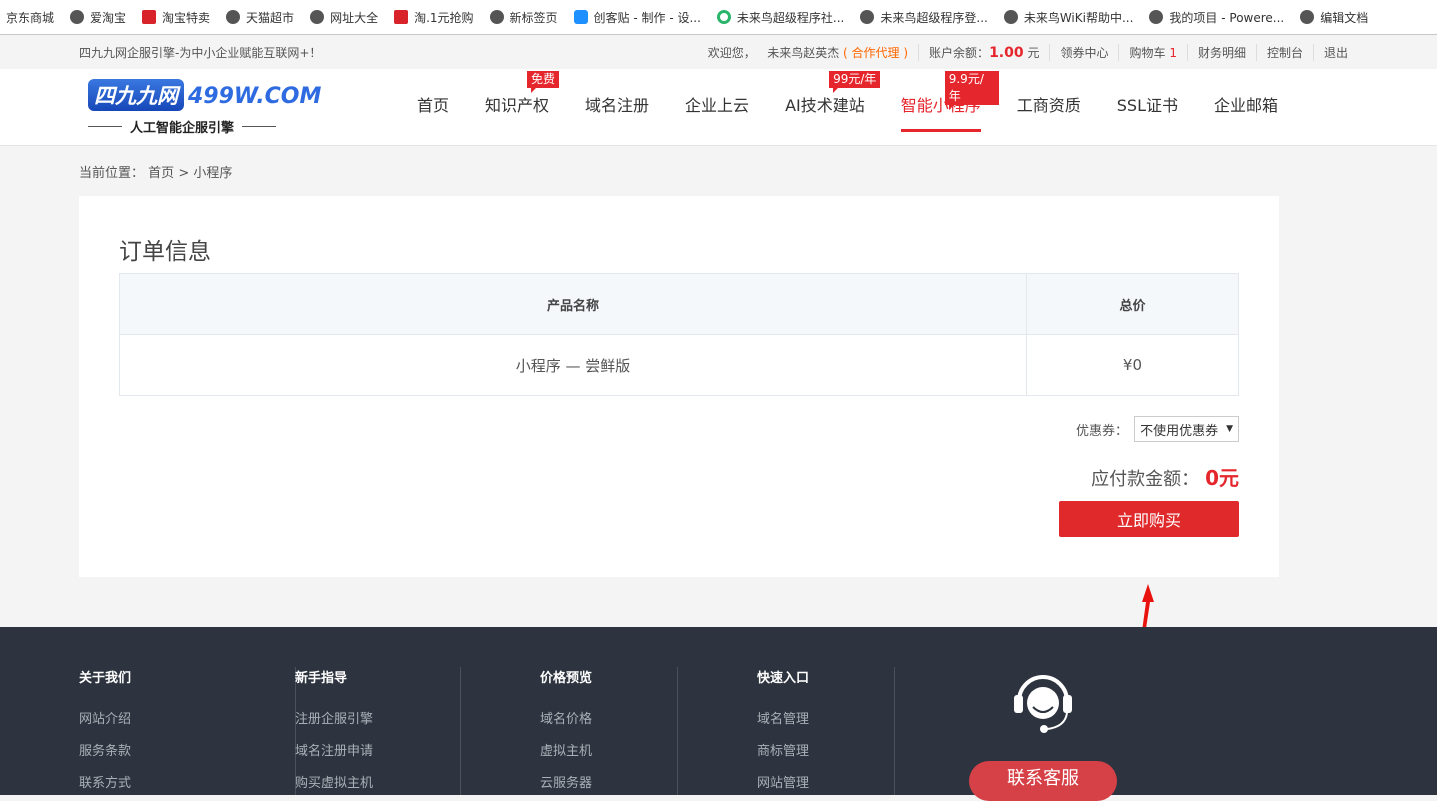 Image resolution: width=1437 pixels, height=801 pixels. Describe the element at coordinates (826, 731) in the screenshot. I see `footer-column: 快速入口 域名管理 商标管理 网站管理` at that location.